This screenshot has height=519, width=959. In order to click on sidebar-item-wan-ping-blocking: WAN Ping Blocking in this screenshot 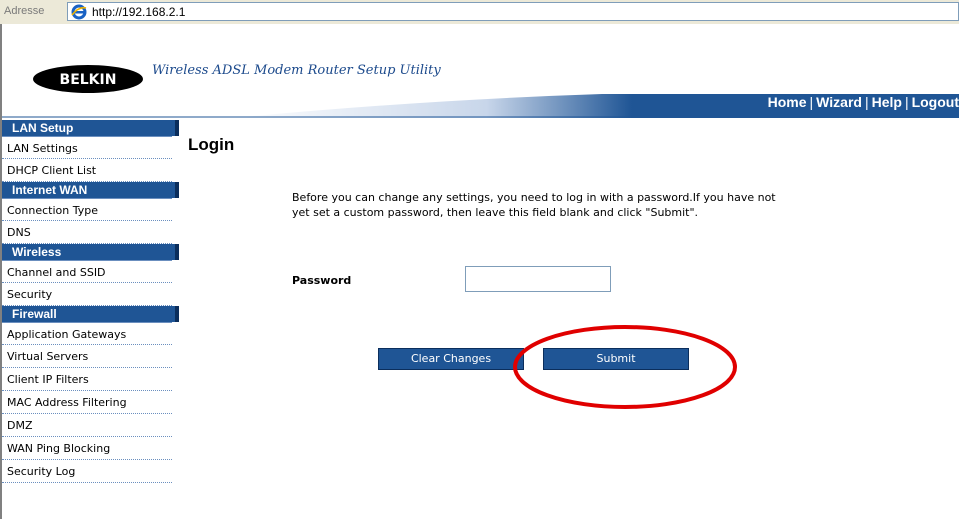, I will do `click(87, 448)`.